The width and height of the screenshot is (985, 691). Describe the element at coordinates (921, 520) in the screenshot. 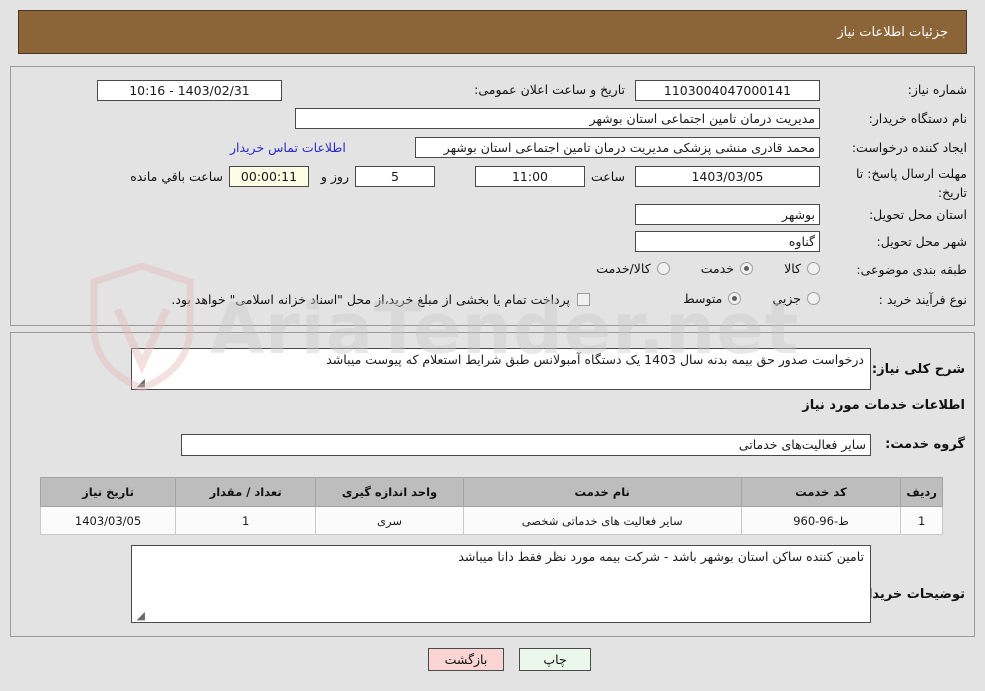

I see `cell-row-no: 1` at that location.